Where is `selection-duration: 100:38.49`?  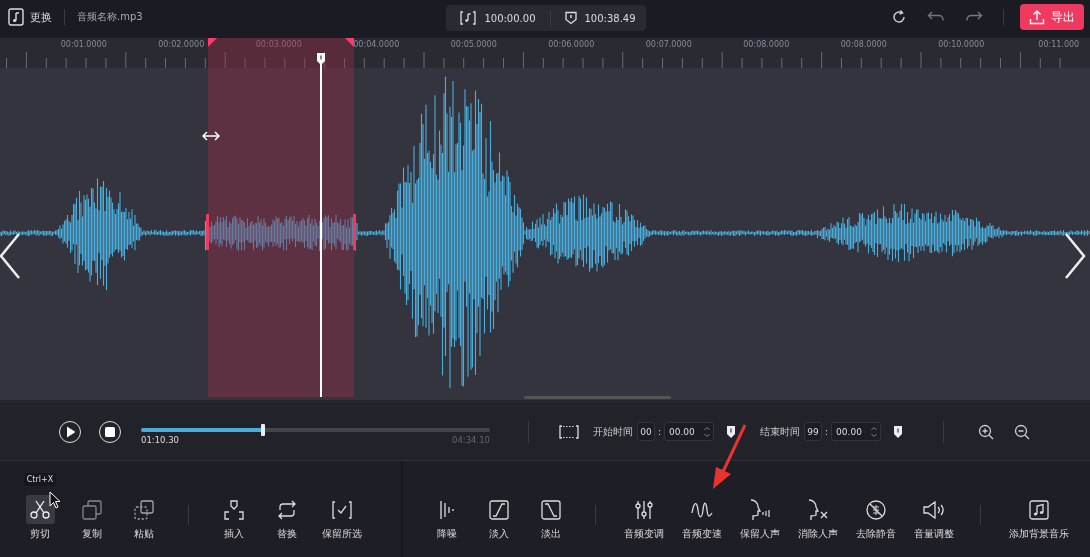
selection-duration: 100:38.49 is located at coordinates (610, 18).